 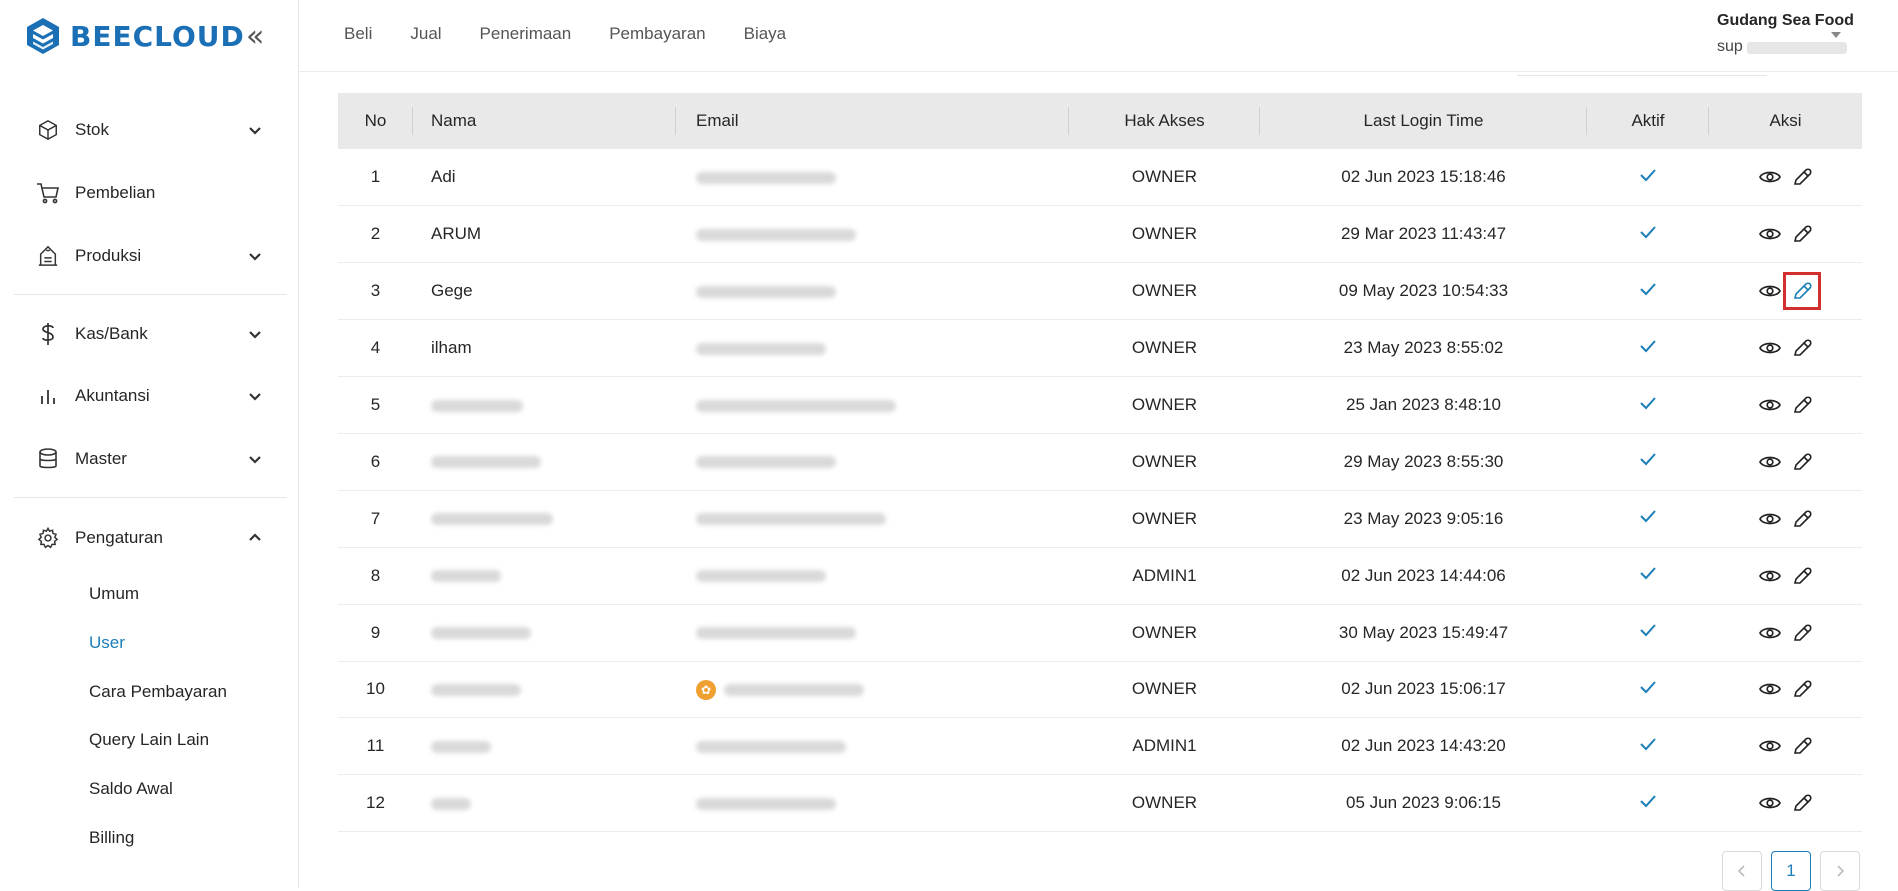 What do you see at coordinates (149, 396) in the screenshot?
I see `sidebar-item-akuntansi: Akuntansi` at bounding box center [149, 396].